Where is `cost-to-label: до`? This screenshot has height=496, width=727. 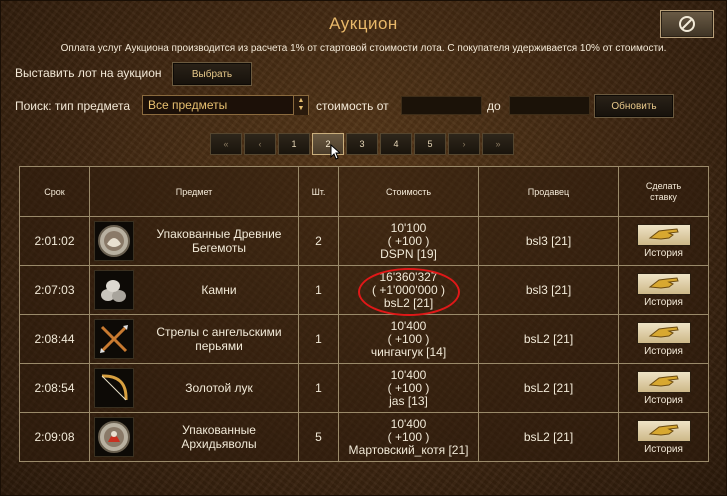
cost-to-label: до is located at coordinates (494, 106).